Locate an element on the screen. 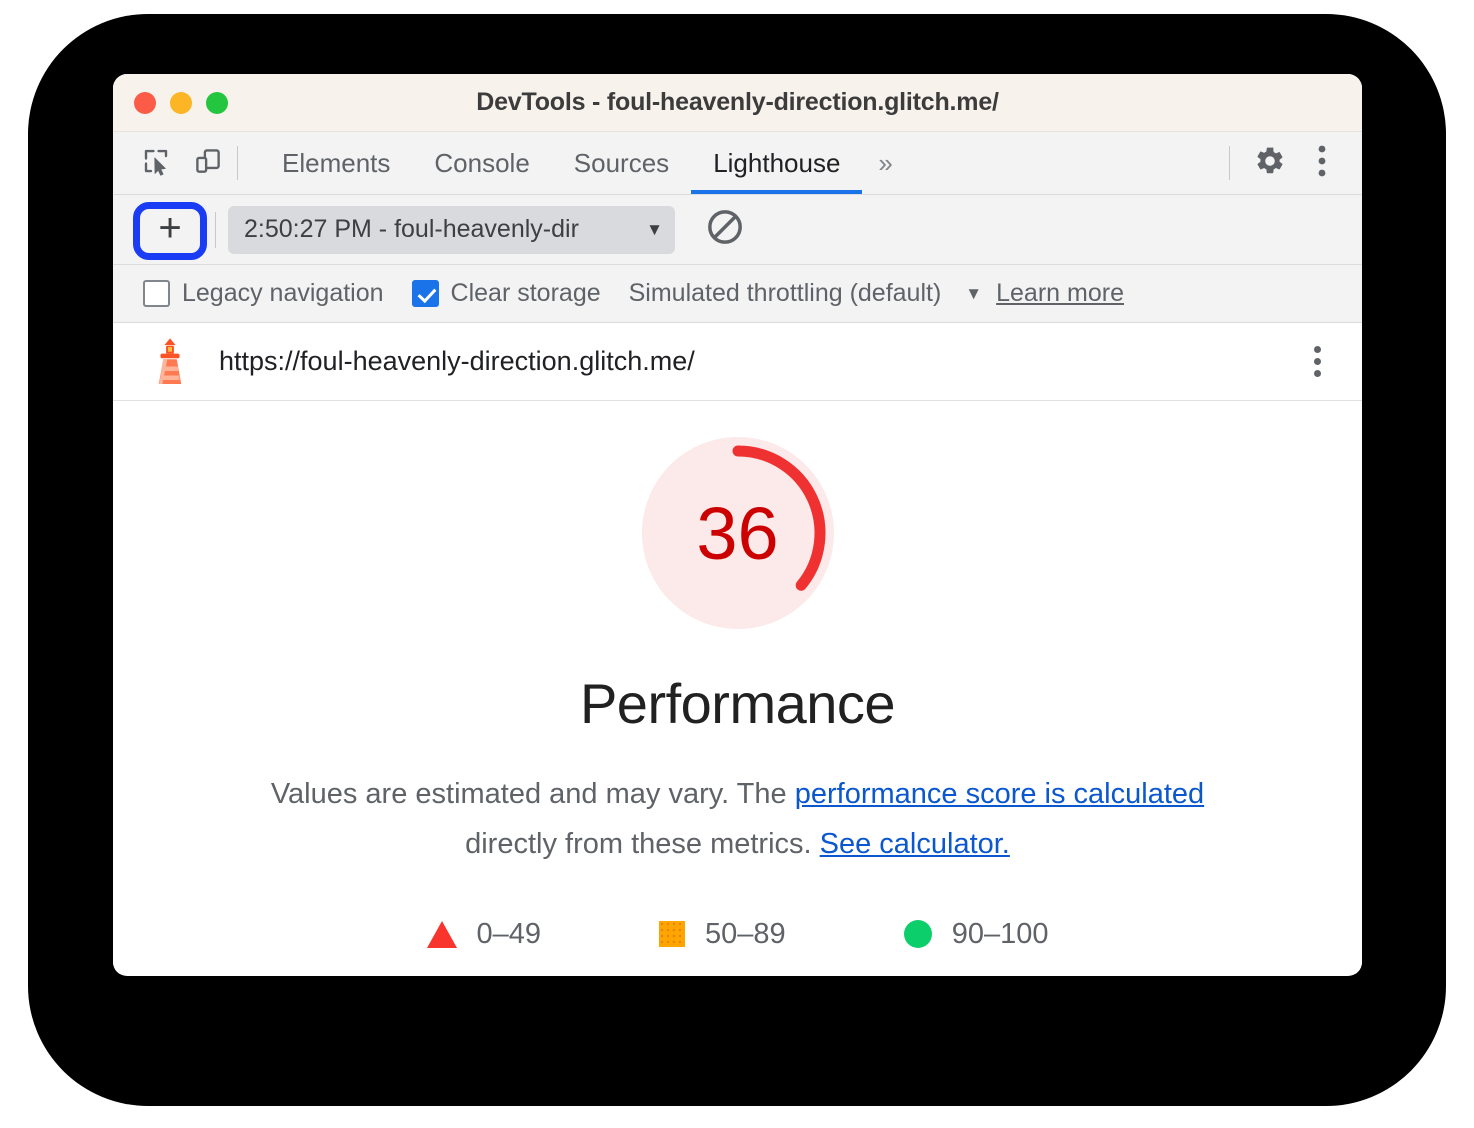 The image size is (1474, 1128). tab-elements-label: Elements is located at coordinates (336, 162).